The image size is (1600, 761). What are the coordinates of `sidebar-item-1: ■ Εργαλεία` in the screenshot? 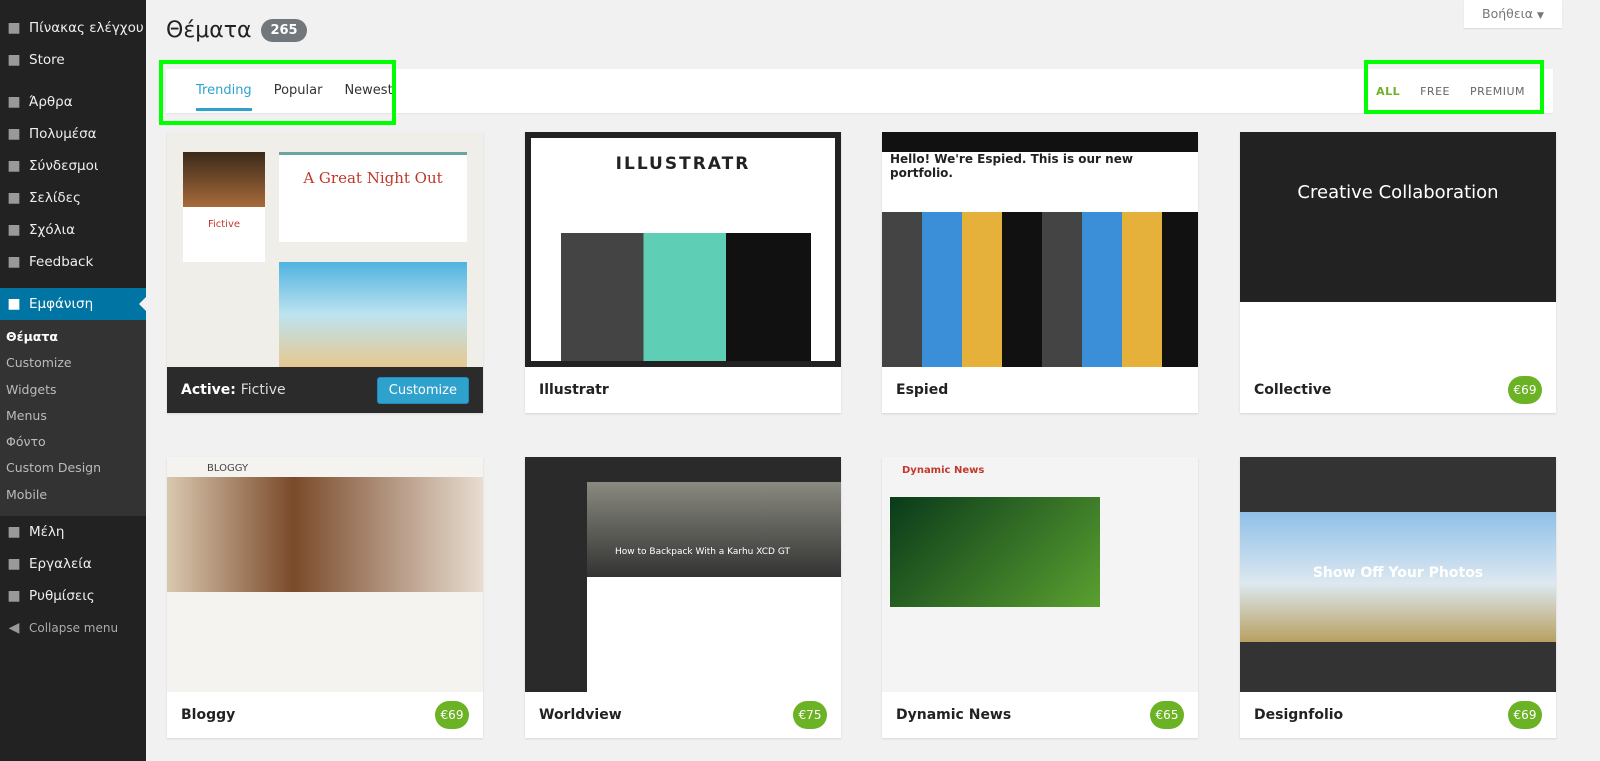 It's located at (73, 564).